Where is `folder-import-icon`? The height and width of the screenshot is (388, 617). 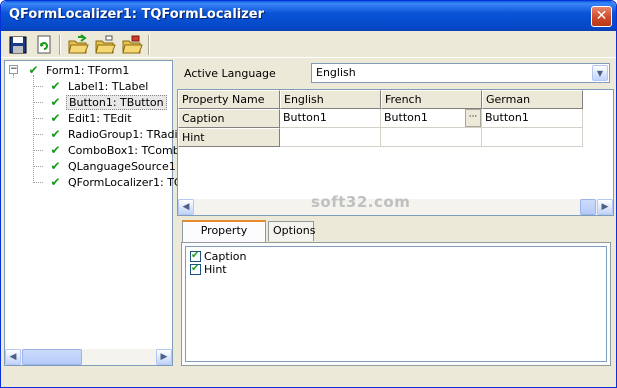
folder-import-icon is located at coordinates (78, 44).